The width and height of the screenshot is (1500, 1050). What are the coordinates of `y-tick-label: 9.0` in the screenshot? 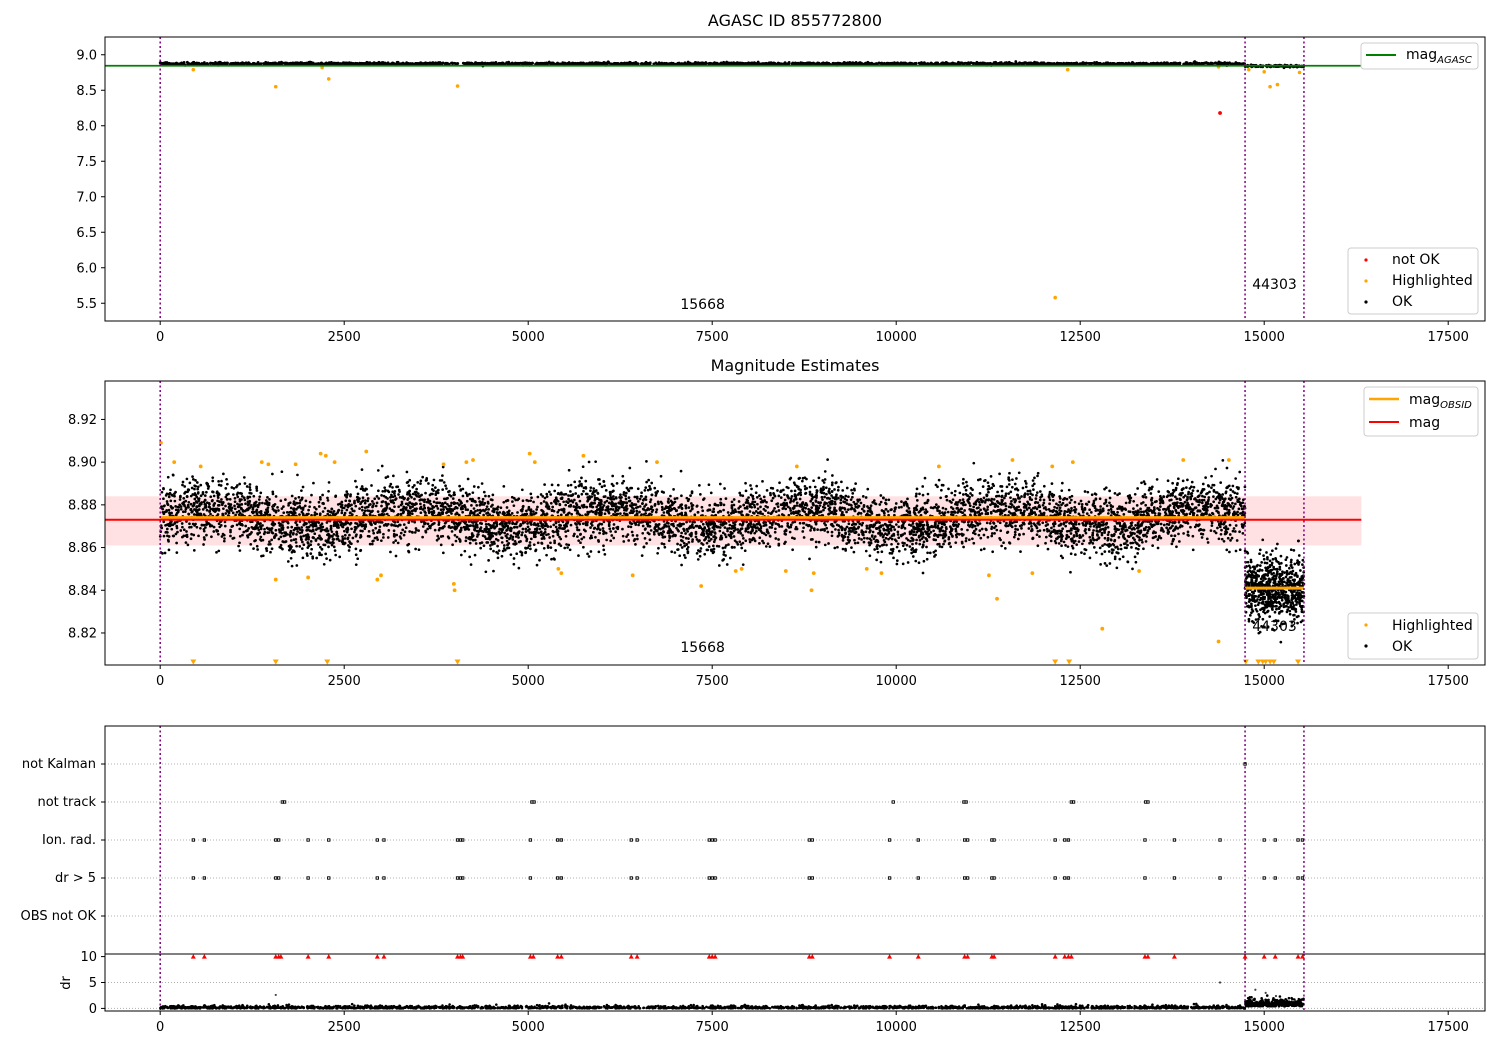 It's located at (86, 55).